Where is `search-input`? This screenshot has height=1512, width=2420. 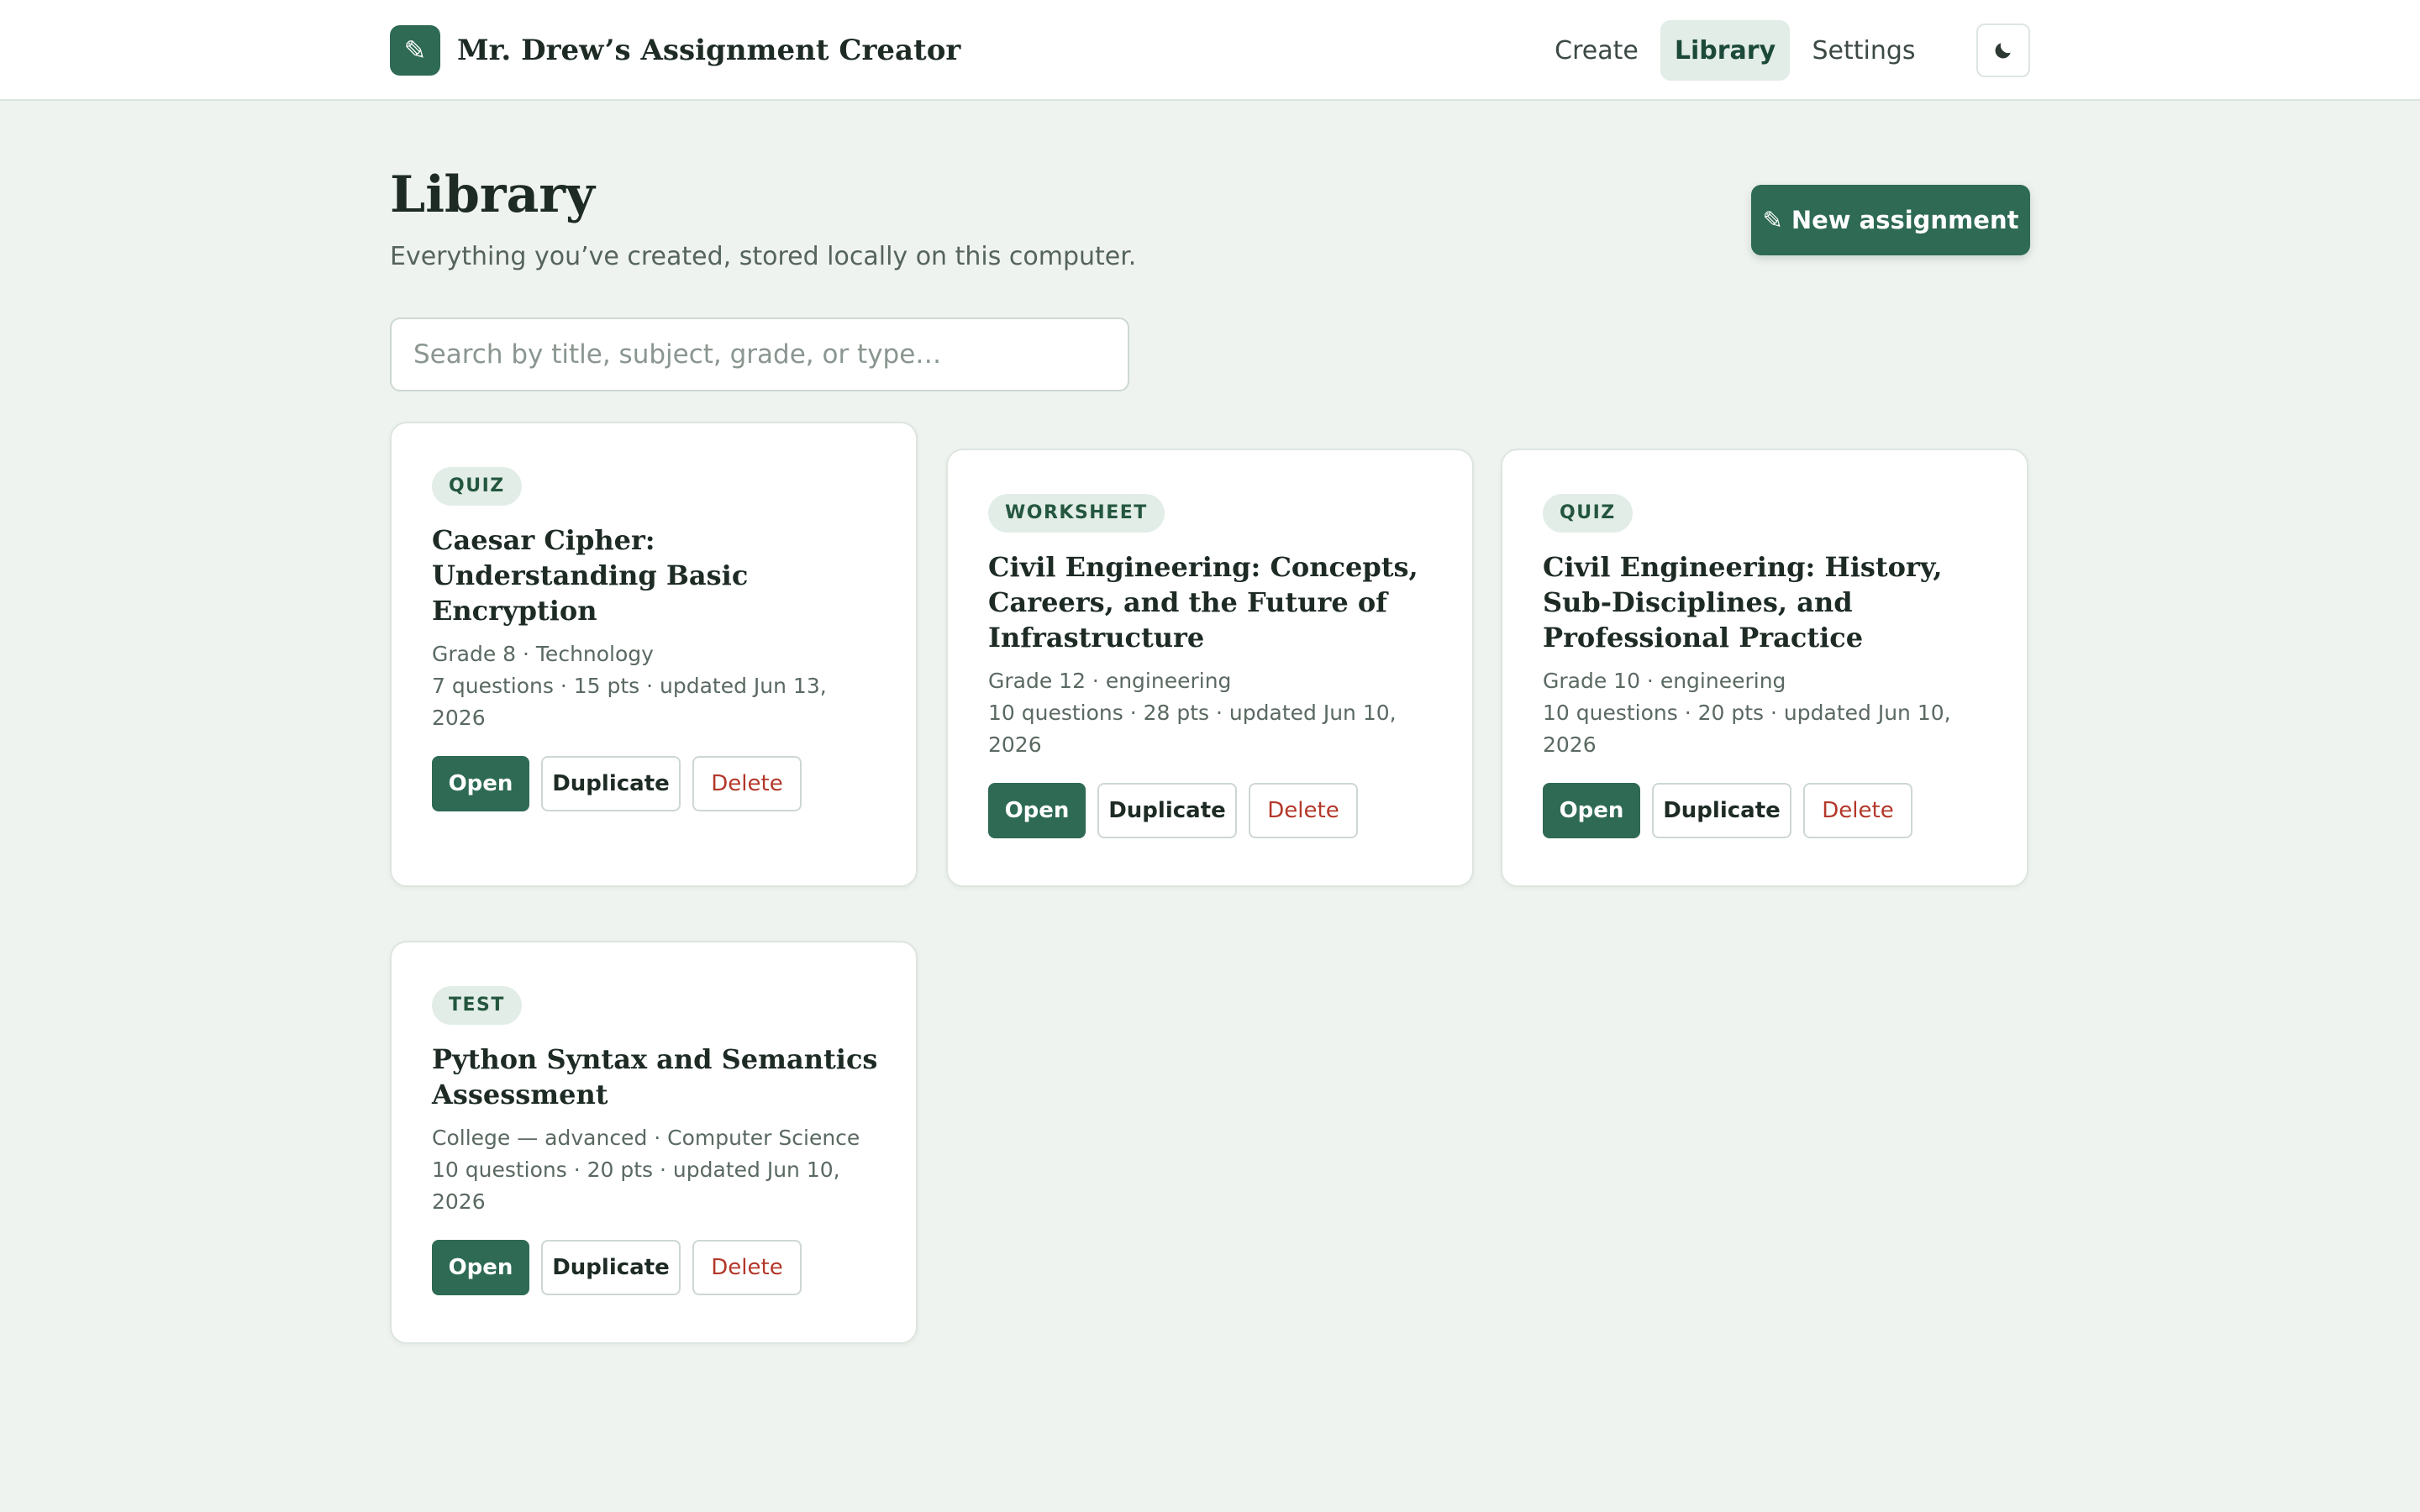 search-input is located at coordinates (759, 354).